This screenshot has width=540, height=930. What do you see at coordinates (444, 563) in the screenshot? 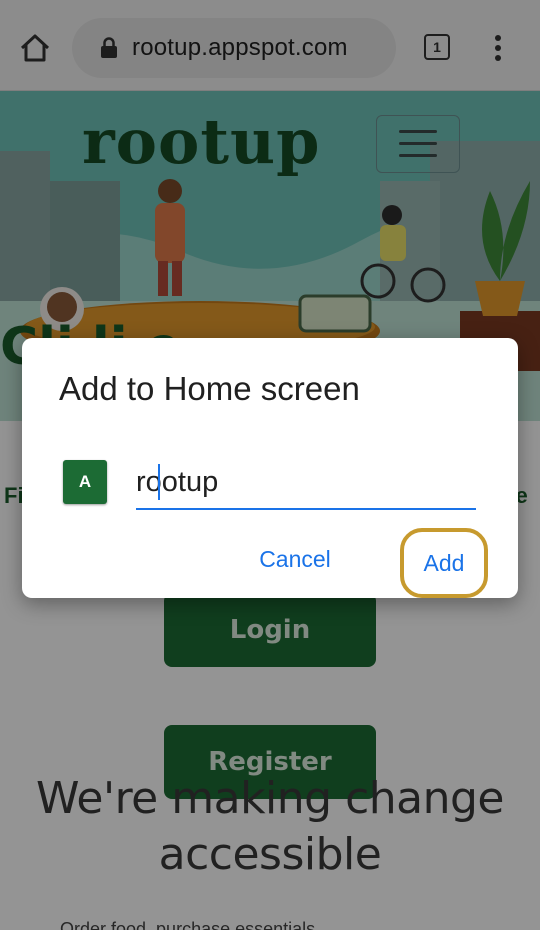
I see `add-button: Add` at bounding box center [444, 563].